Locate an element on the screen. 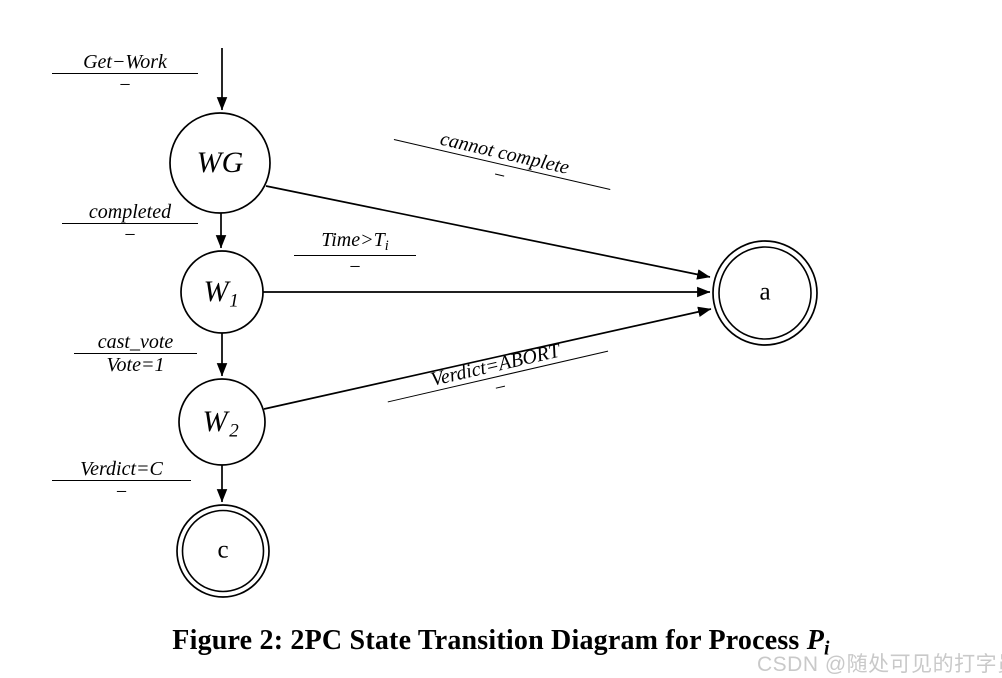 The image size is (1002, 678). edge-label-WG-to-W1: completed − is located at coordinates (130, 224).